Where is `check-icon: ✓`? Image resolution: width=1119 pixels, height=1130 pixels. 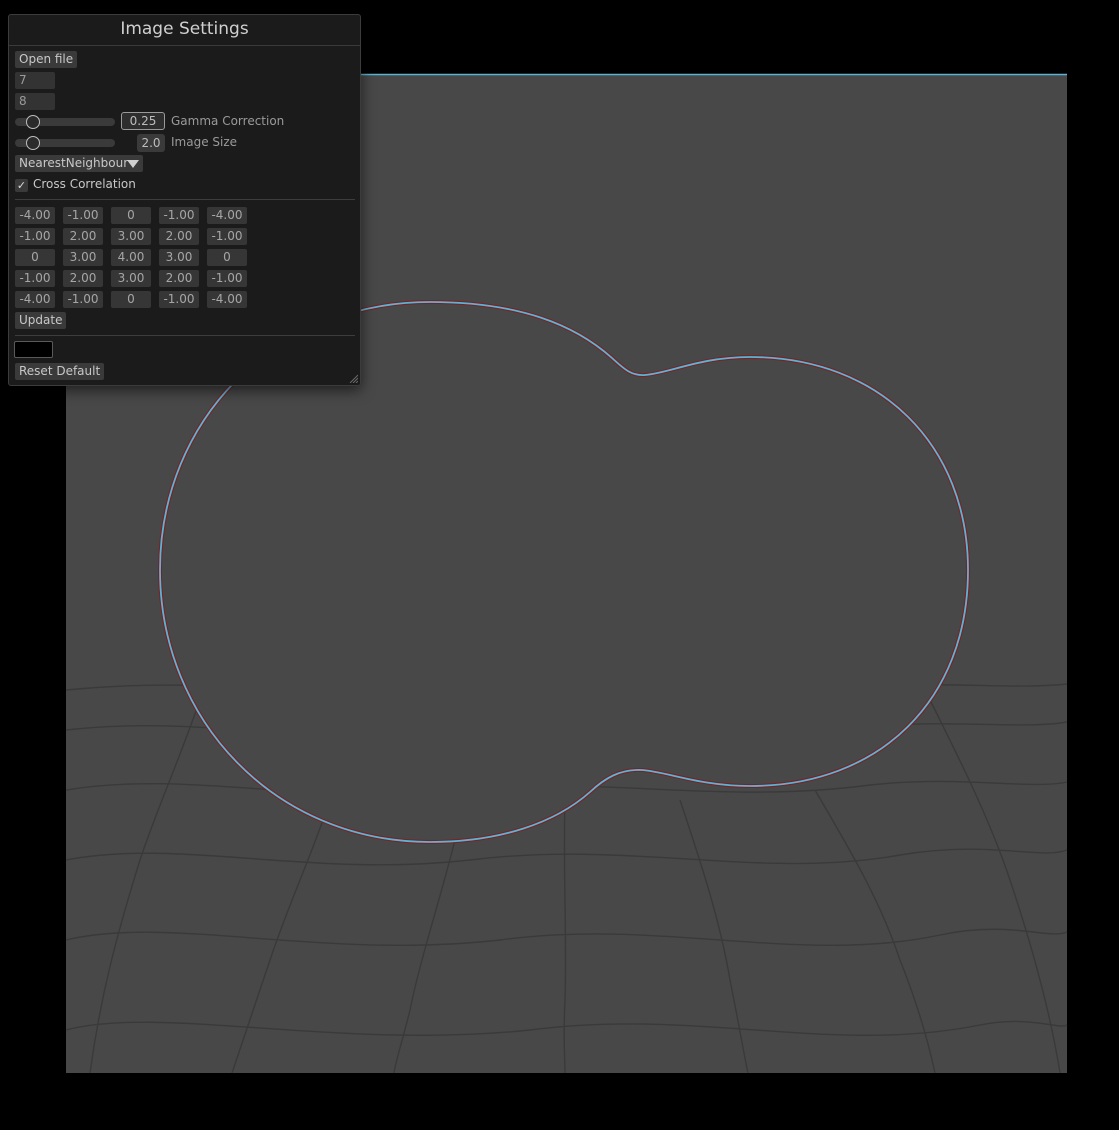 check-icon: ✓ is located at coordinates (21, 185).